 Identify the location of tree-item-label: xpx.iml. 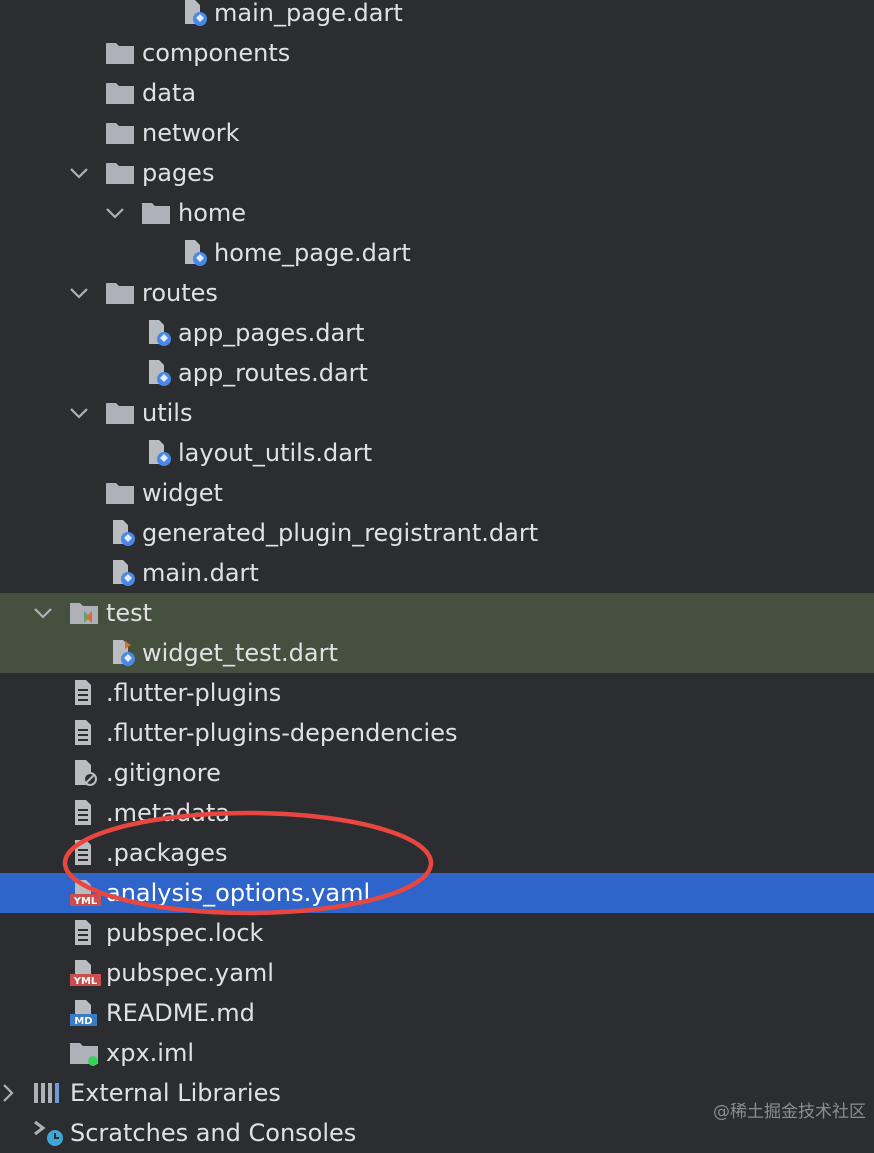
(150, 1053).